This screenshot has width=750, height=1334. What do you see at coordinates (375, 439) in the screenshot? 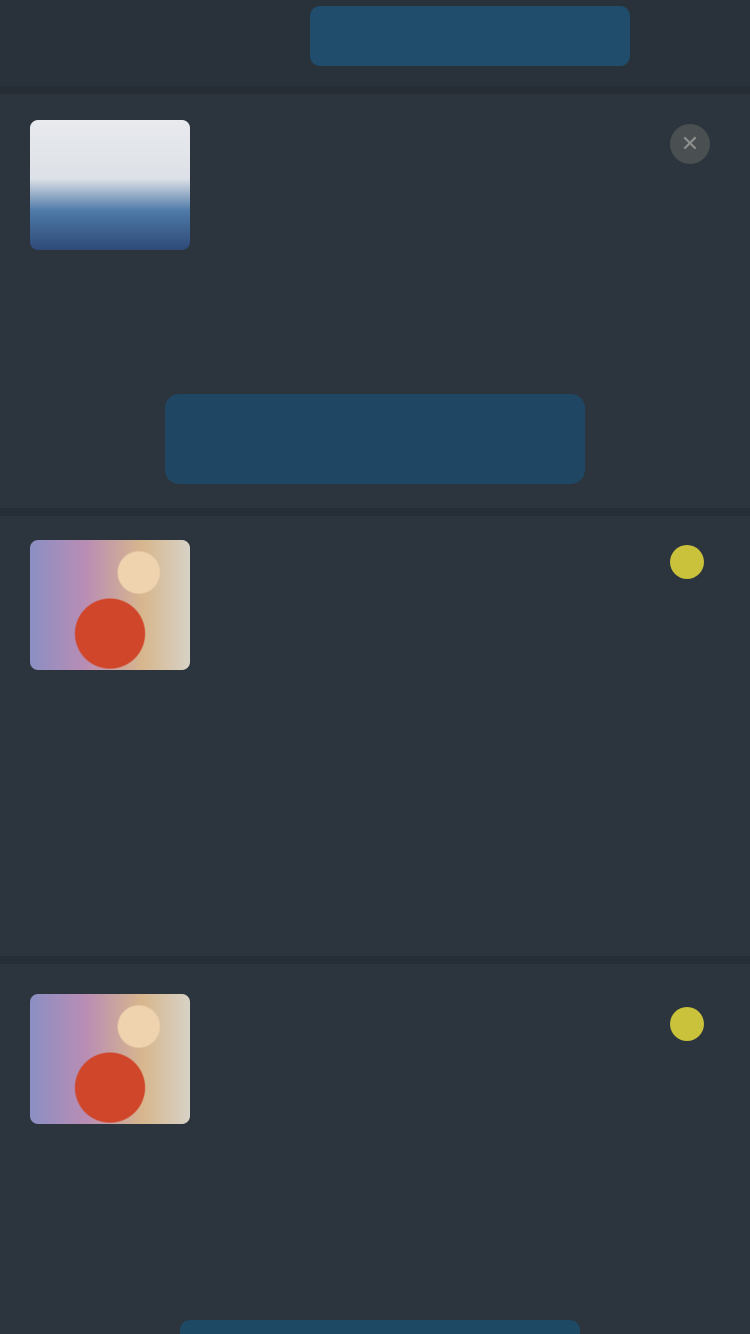
I see `post-action-button` at bounding box center [375, 439].